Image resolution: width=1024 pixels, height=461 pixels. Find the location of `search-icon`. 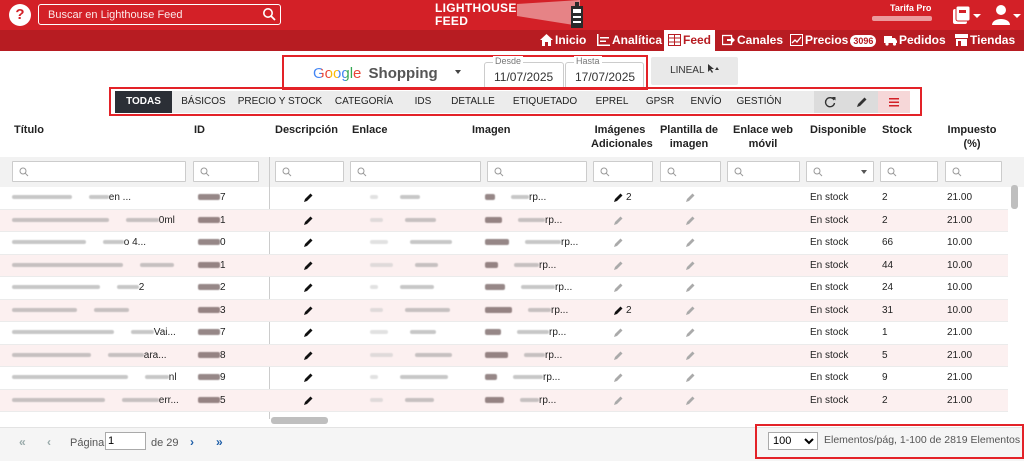

search-icon is located at coordinates (269, 14).